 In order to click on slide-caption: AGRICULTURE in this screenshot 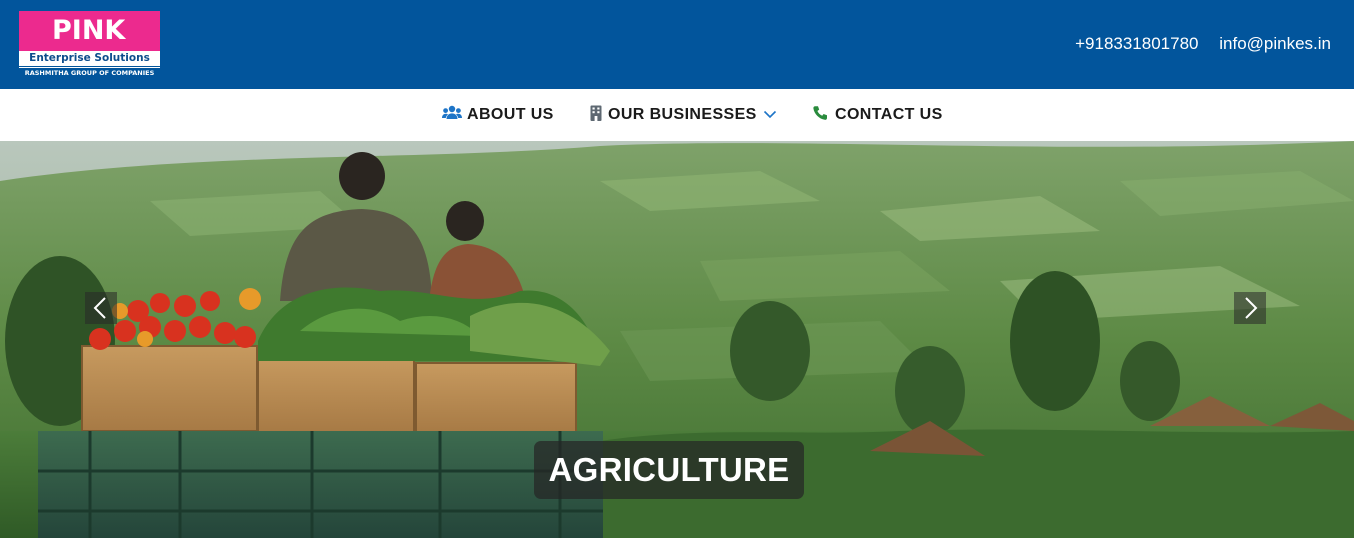, I will do `click(669, 470)`.